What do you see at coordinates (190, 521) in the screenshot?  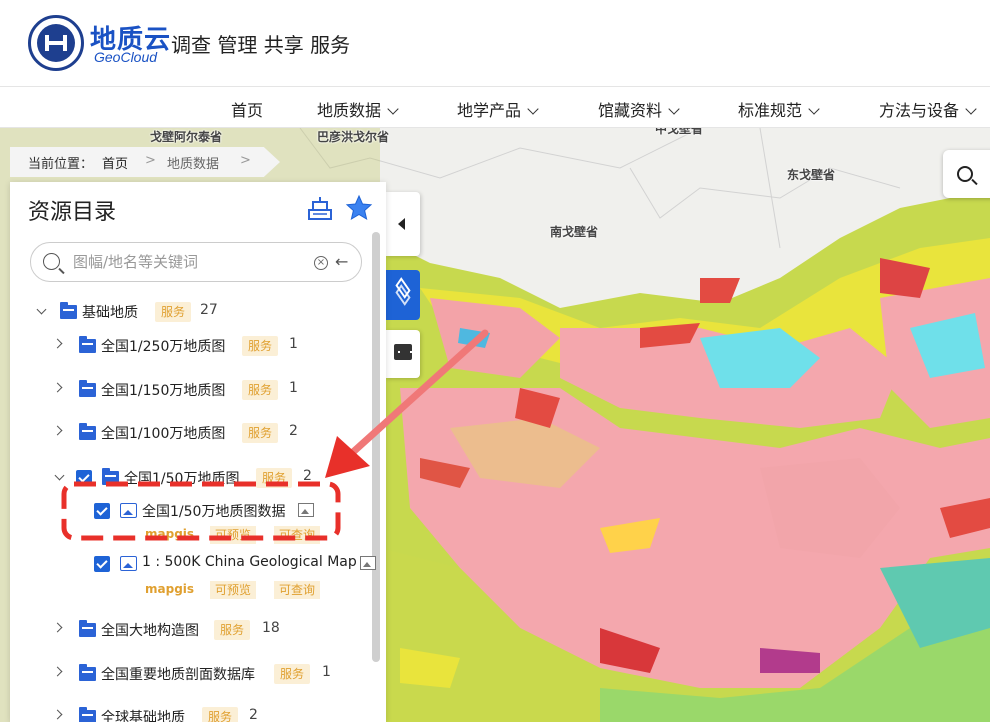 I see `tree-node-50w-geomap-data: 全国1/50万地质图数据 mapgis 可预览 可查询` at bounding box center [190, 521].